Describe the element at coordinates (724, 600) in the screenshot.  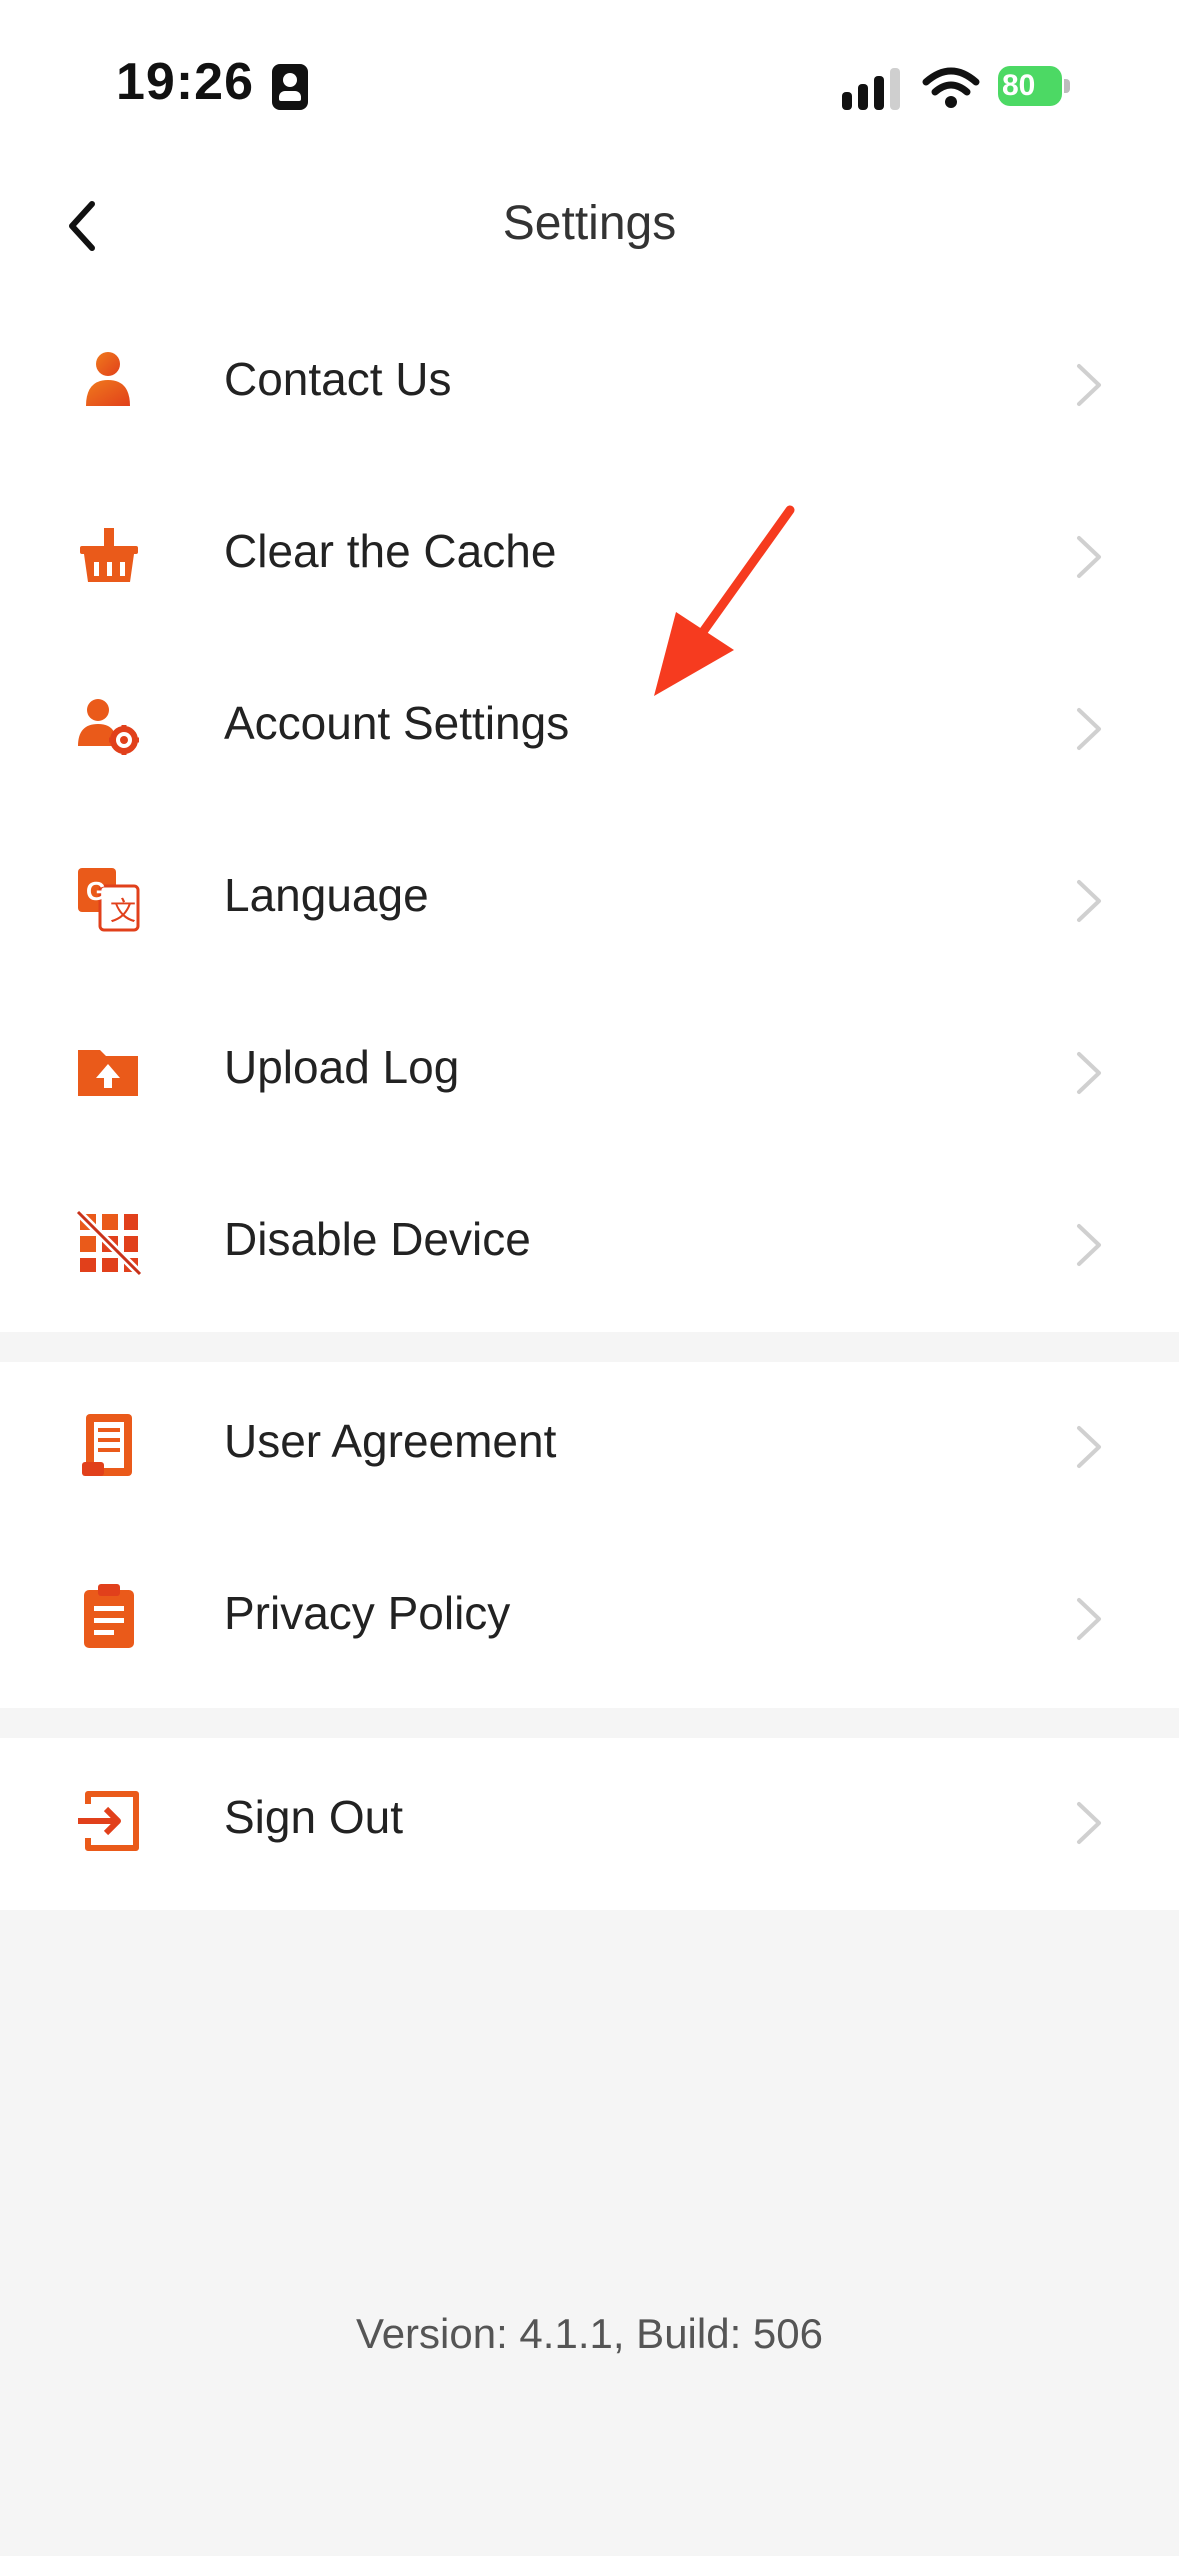
I see `annotation-arrow-icon` at that location.